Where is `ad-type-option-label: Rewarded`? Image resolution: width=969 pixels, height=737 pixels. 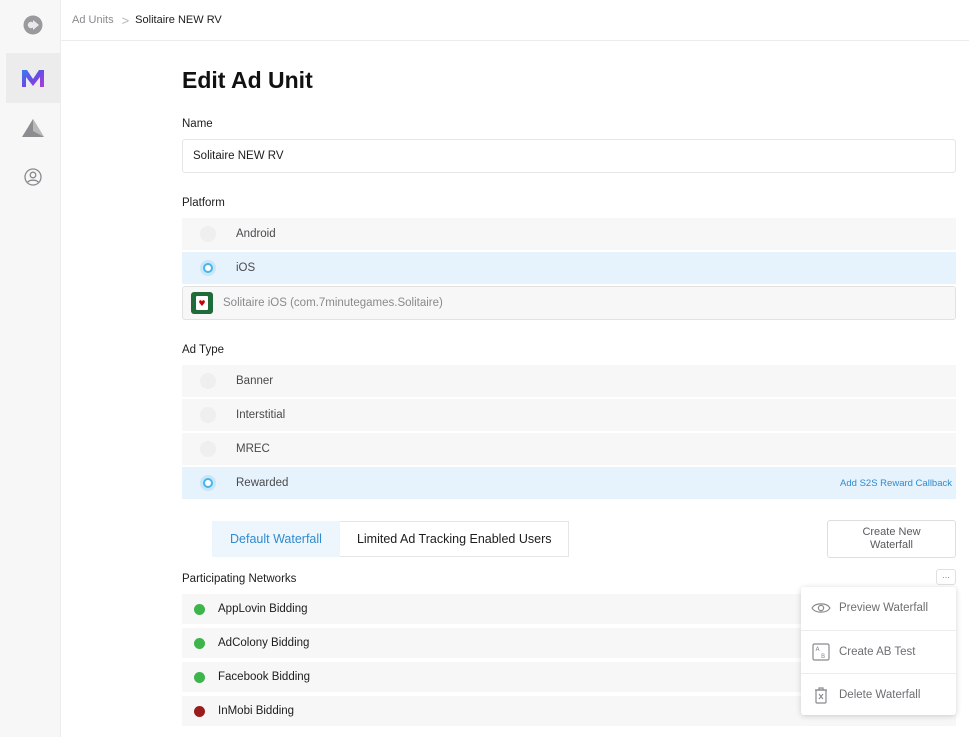 ad-type-option-label: Rewarded is located at coordinates (262, 483).